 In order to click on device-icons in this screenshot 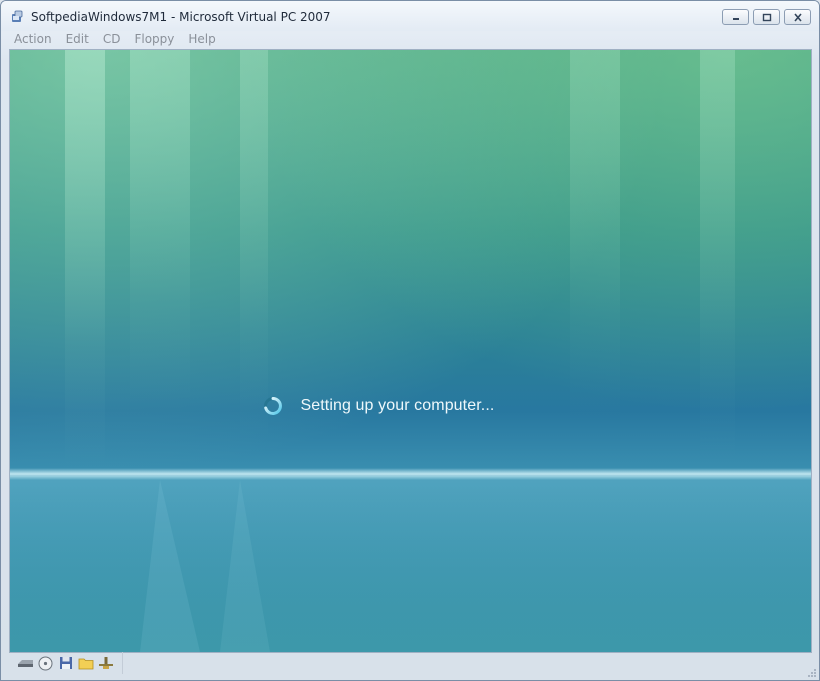, I will do `click(66, 663)`.